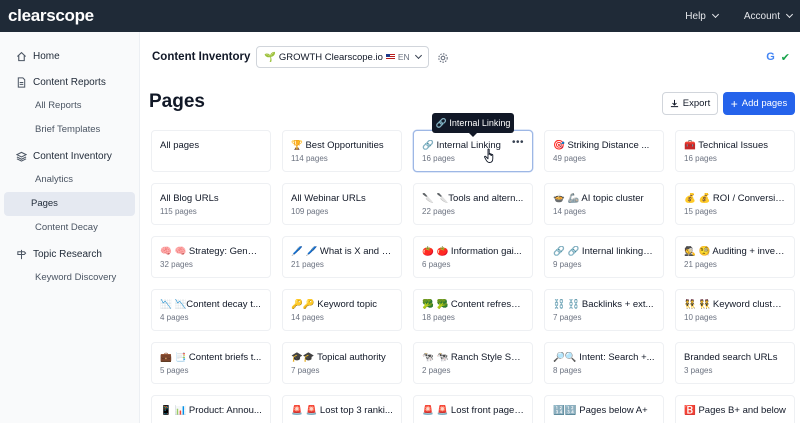  Describe the element at coordinates (177, 101) in the screenshot. I see `page-title: Pages` at that location.